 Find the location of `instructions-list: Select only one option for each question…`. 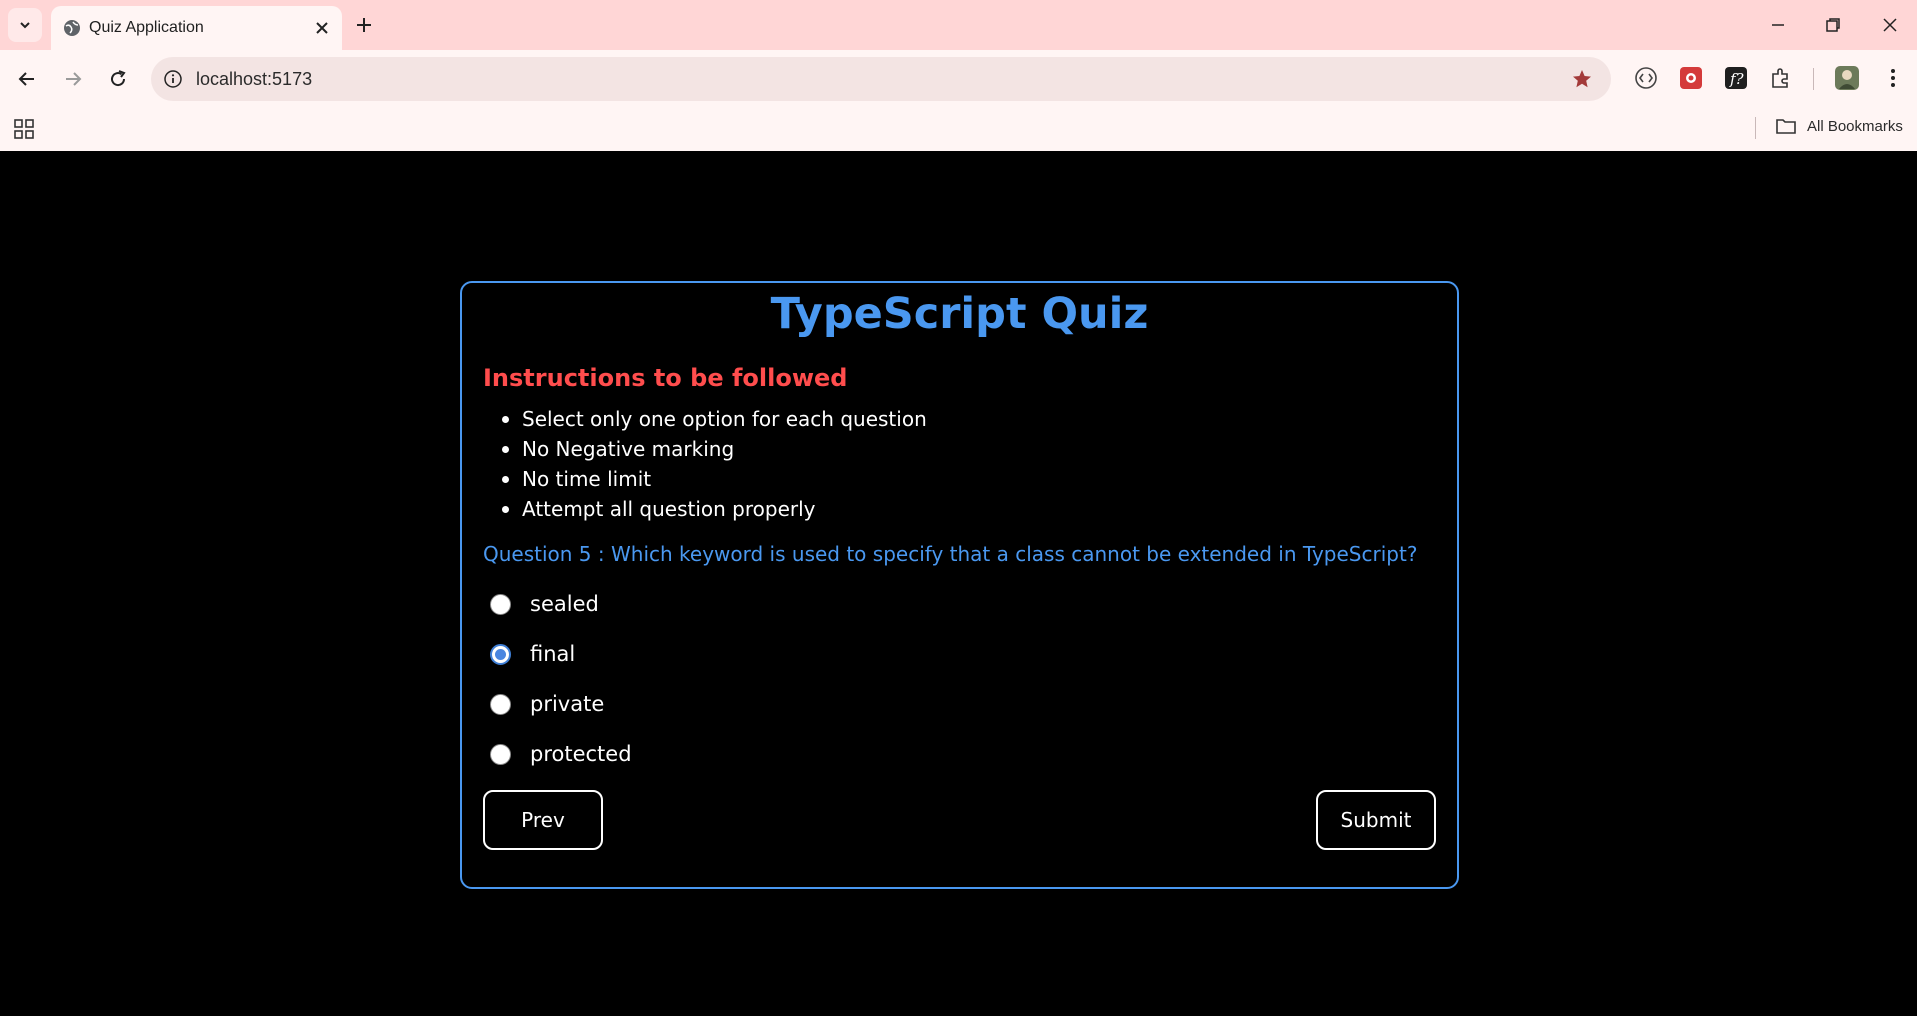

instructions-list: Select only one option for each question… is located at coordinates (714, 464).